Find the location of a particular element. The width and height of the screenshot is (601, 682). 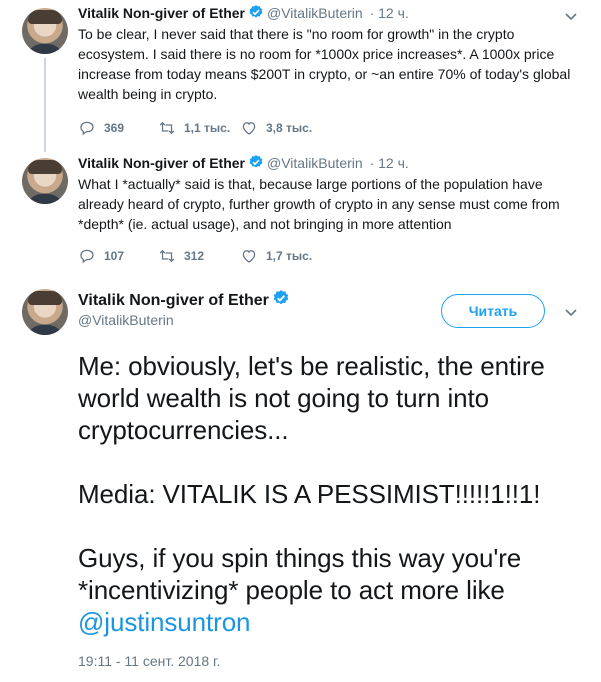

like-button: 1,7 тыс. is located at coordinates (276, 256).